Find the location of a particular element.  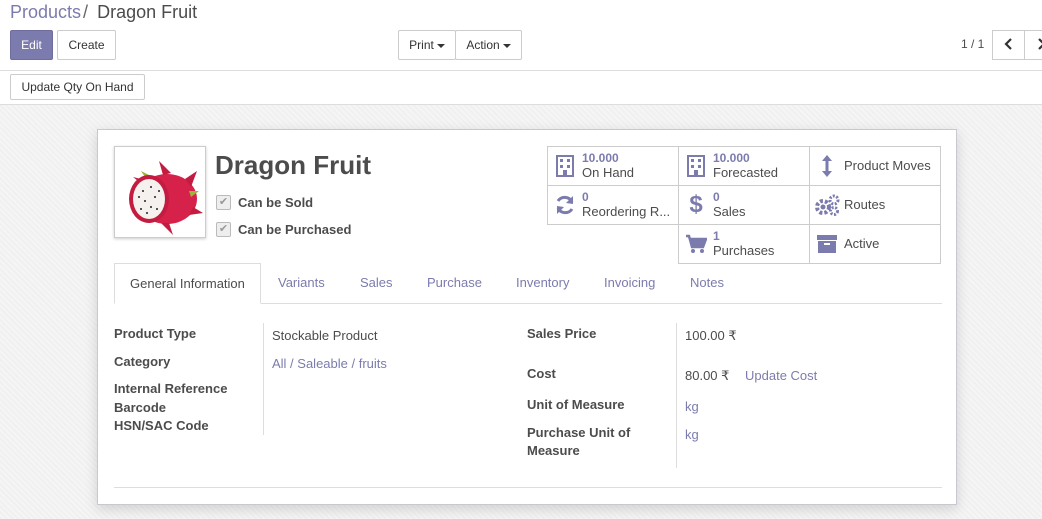

product-moves-button: Product Moves is located at coordinates (875, 166).